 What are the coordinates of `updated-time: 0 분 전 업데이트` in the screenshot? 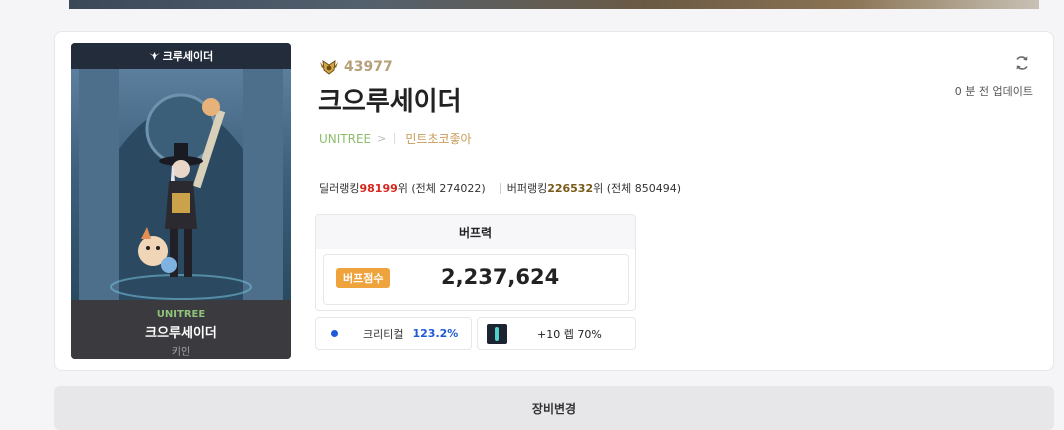 It's located at (993, 91).